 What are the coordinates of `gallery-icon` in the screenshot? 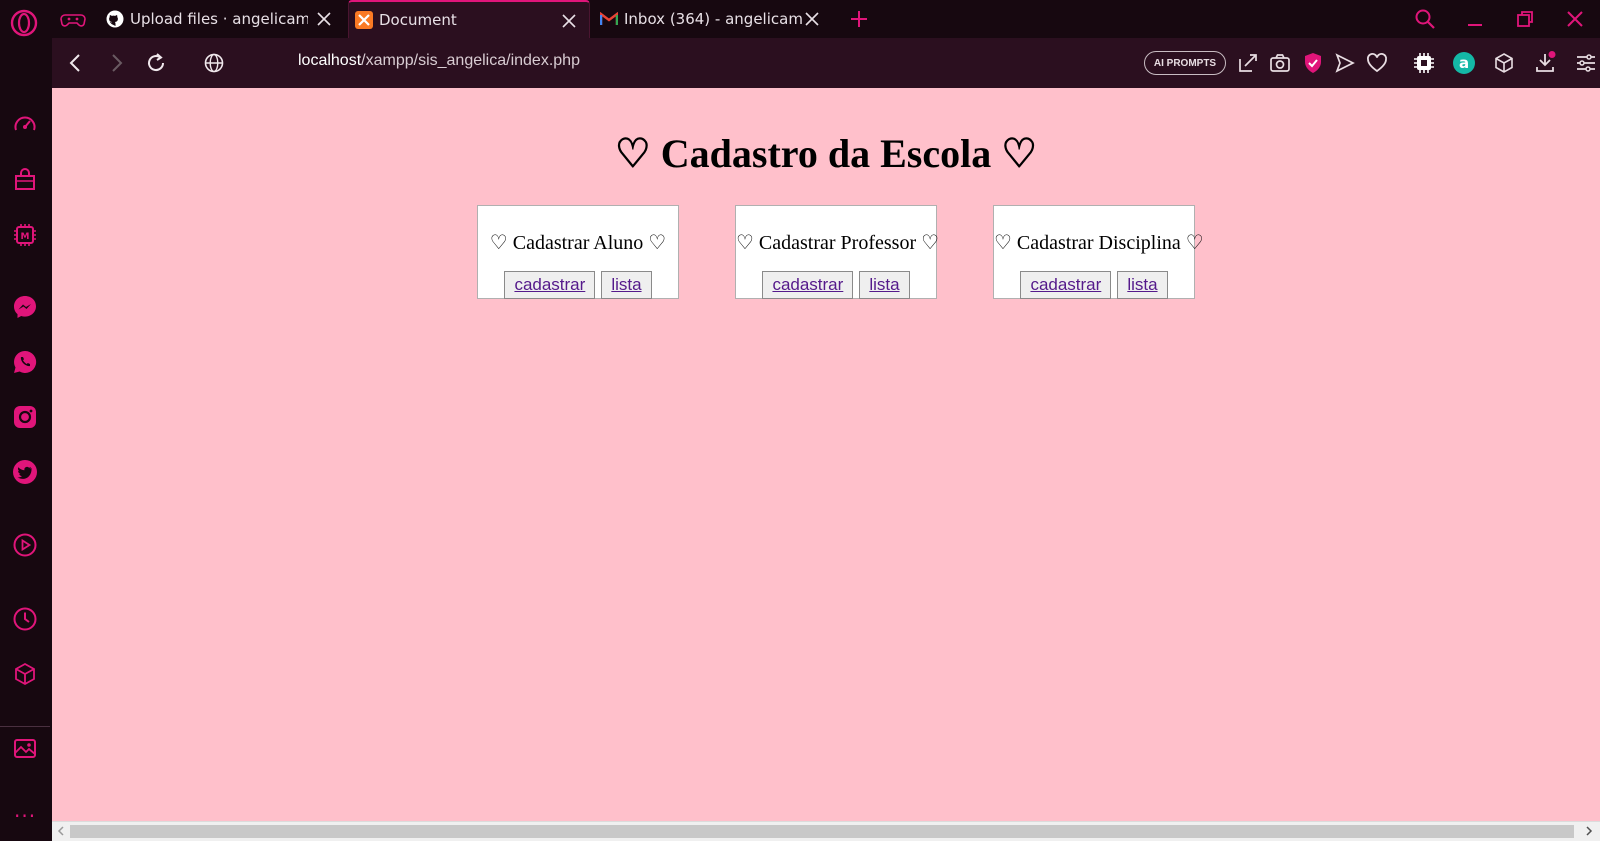 It's located at (25, 748).